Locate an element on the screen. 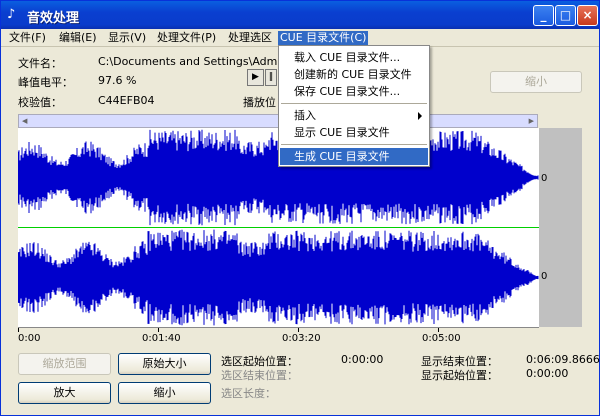 This screenshot has height=416, width=600. show-end-value: 0:06:09.8666 is located at coordinates (563, 359).